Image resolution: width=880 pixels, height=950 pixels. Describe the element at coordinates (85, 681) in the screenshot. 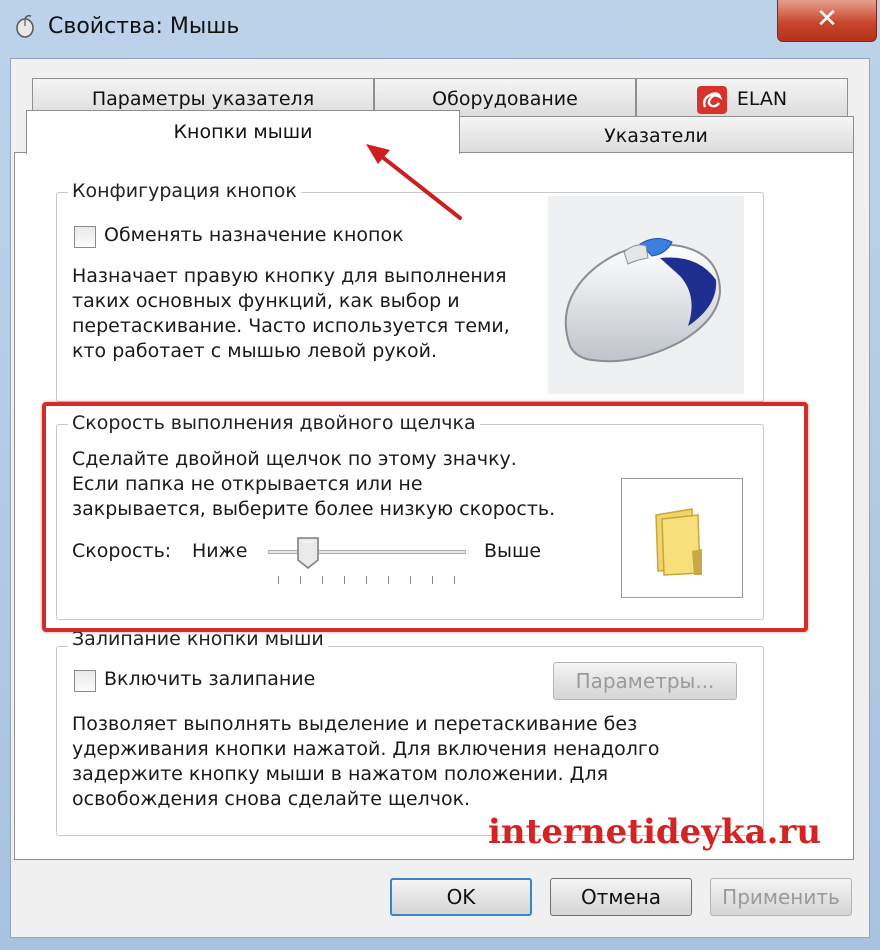

I see `click-lock-checkbox` at that location.